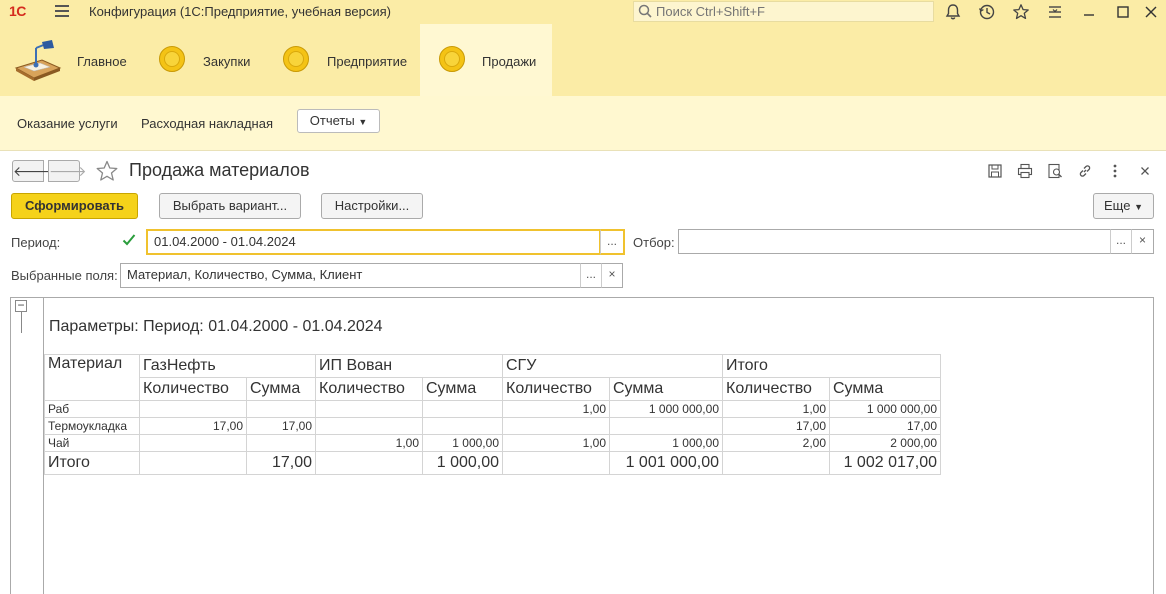 The height and width of the screenshot is (594, 1166). I want to click on settings-menu-icon, so click(1055, 12).